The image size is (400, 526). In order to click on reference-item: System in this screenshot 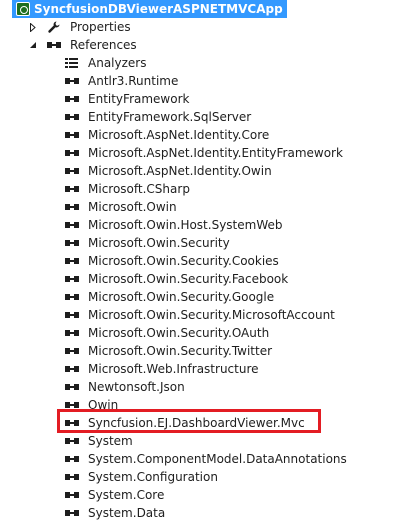, I will do `click(200, 441)`.